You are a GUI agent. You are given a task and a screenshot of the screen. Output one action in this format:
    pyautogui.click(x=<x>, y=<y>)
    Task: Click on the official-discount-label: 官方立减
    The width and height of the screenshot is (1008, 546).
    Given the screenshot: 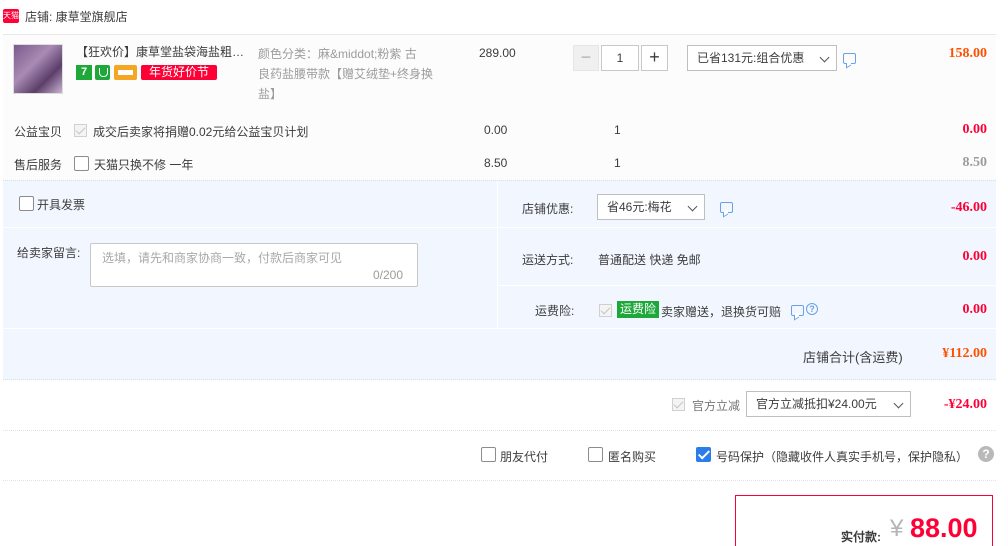 What is the action you would take?
    pyautogui.click(x=716, y=406)
    